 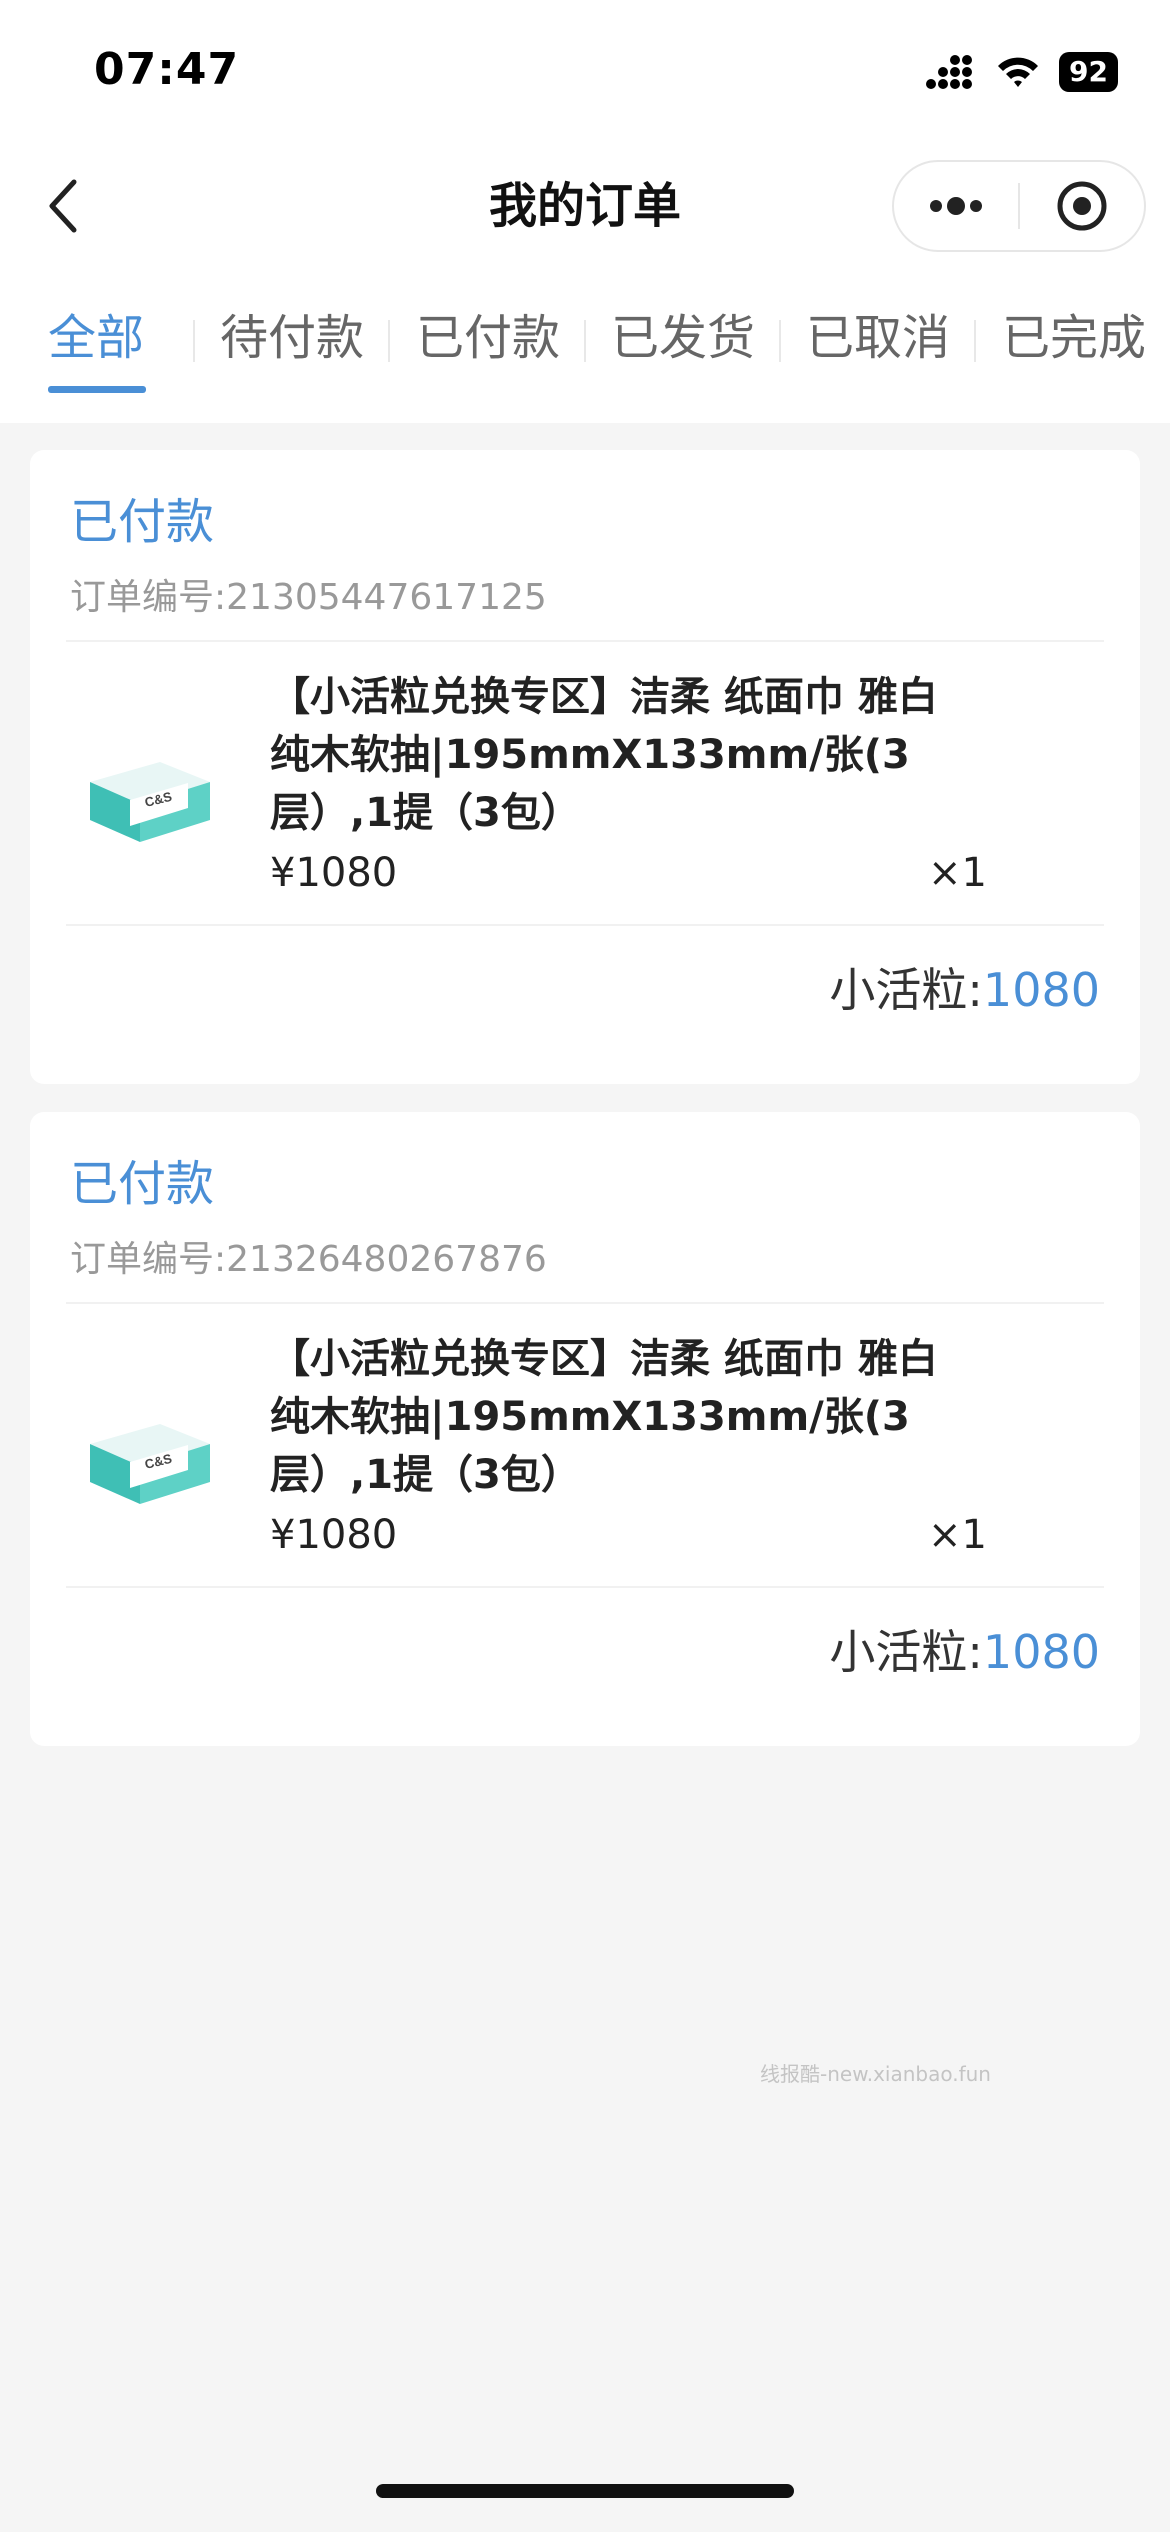 I want to click on order-number: 订单编号:21305447617125, so click(x=308, y=597).